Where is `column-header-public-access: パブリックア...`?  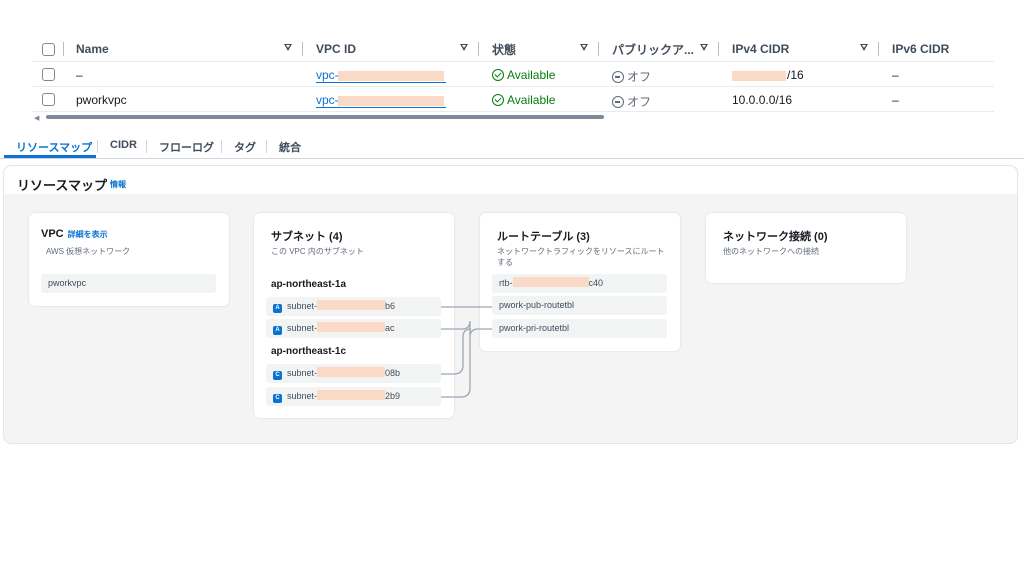
column-header-public-access: パブリックア... is located at coordinates (653, 49).